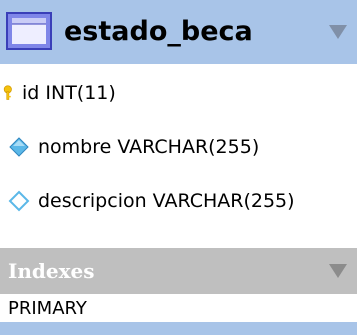 This screenshot has height=335, width=357. Describe the element at coordinates (178, 309) in the screenshot. I see `index-row-primary: PRIMARY` at that location.